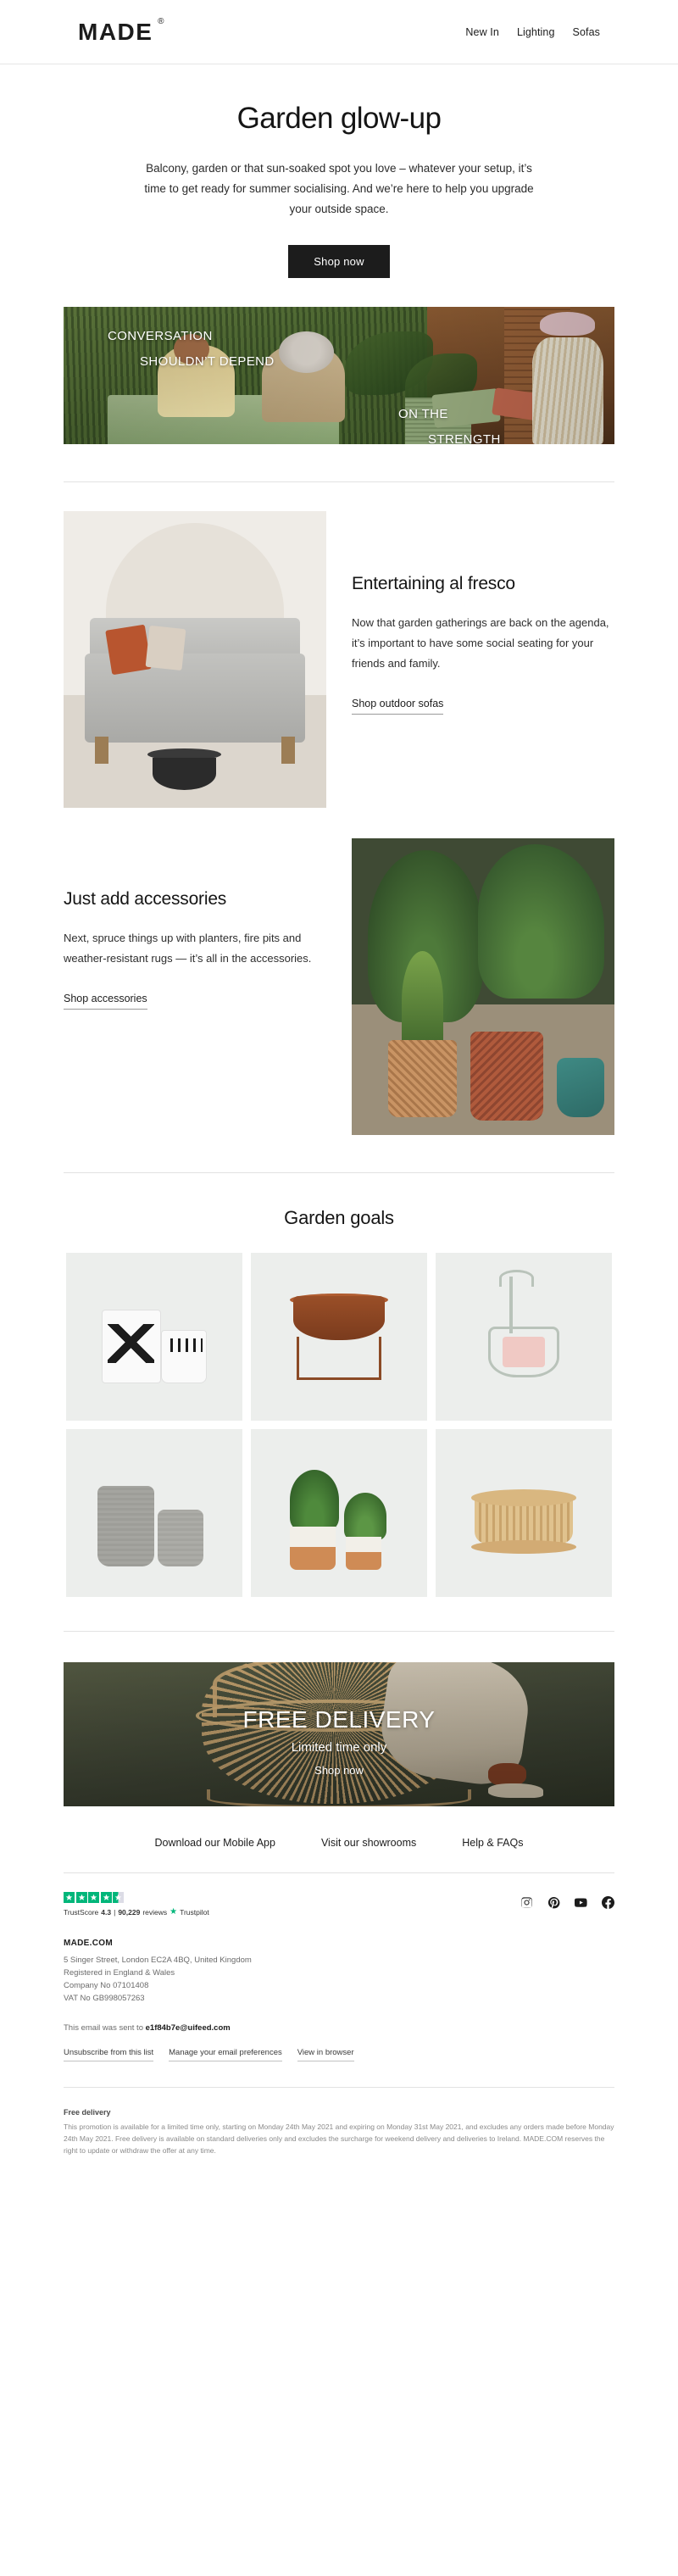 This screenshot has width=678, height=2576. What do you see at coordinates (109, 2054) in the screenshot?
I see `unsubscribe-link: Unsubscribe from this list` at bounding box center [109, 2054].